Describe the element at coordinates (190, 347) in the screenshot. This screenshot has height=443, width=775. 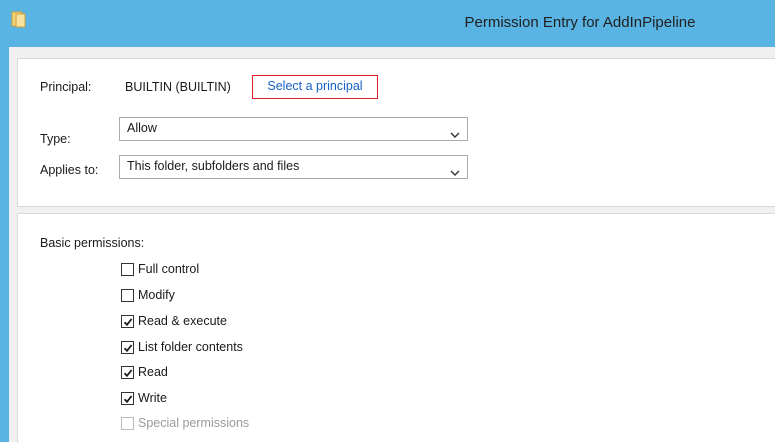
I see `permission-label: List folder contents` at that location.